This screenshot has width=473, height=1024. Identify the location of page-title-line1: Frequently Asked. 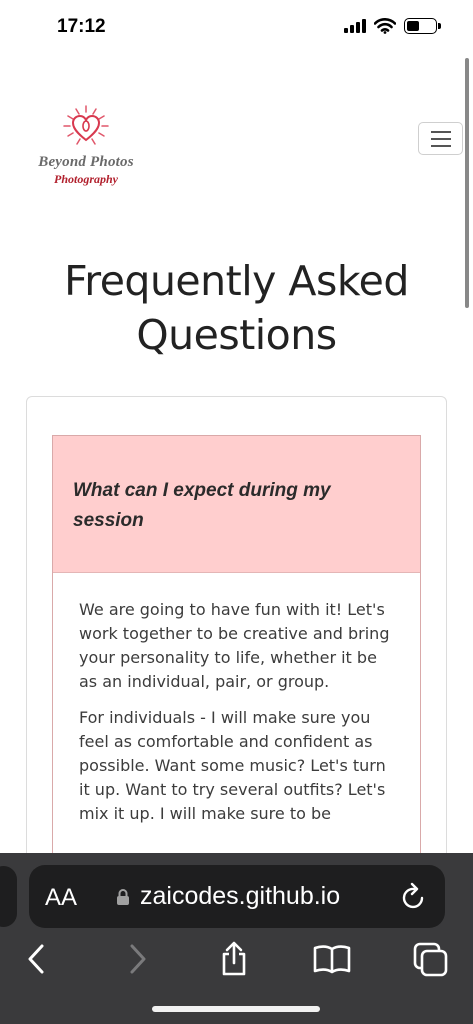
(236, 281).